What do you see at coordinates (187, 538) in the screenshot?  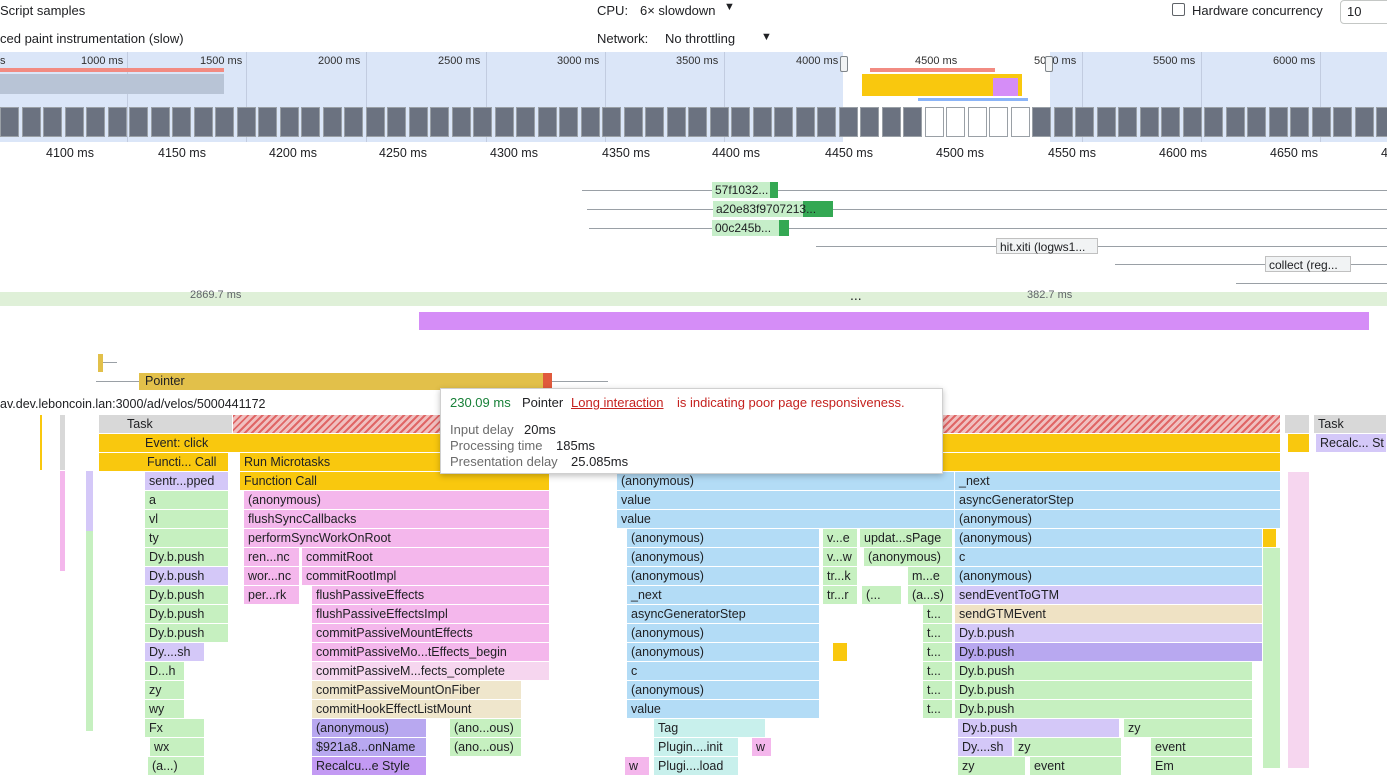 I see `flame-entry: ty` at bounding box center [187, 538].